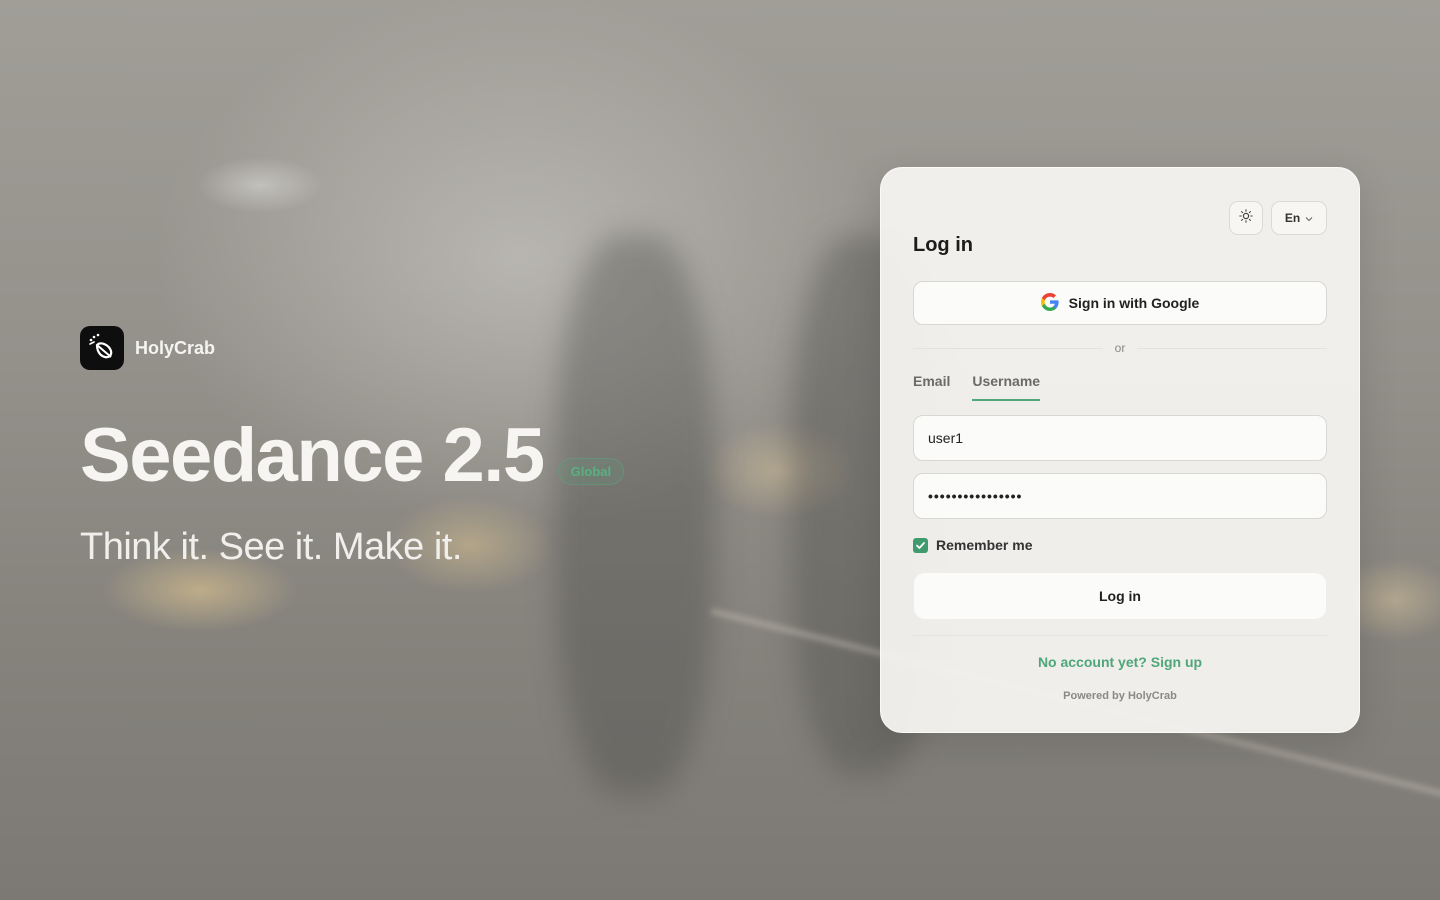  What do you see at coordinates (1049, 303) in the screenshot?
I see `google-icon` at bounding box center [1049, 303].